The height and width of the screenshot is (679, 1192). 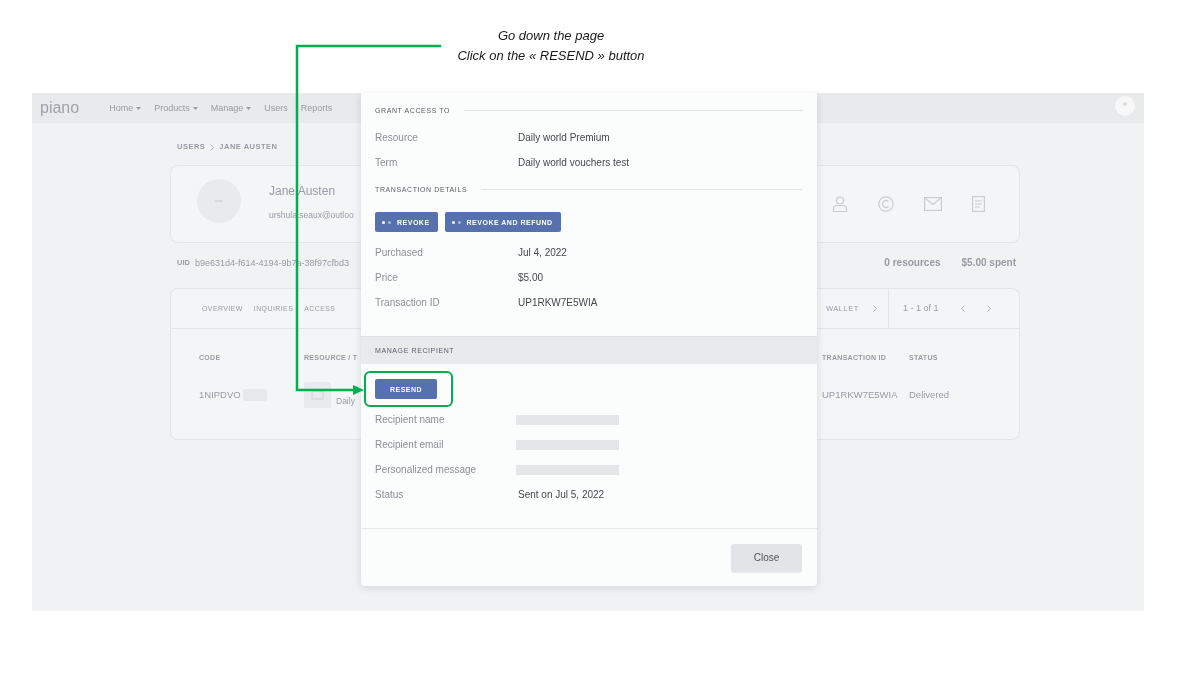 What do you see at coordinates (387, 277) in the screenshot?
I see `field-label: Price` at bounding box center [387, 277].